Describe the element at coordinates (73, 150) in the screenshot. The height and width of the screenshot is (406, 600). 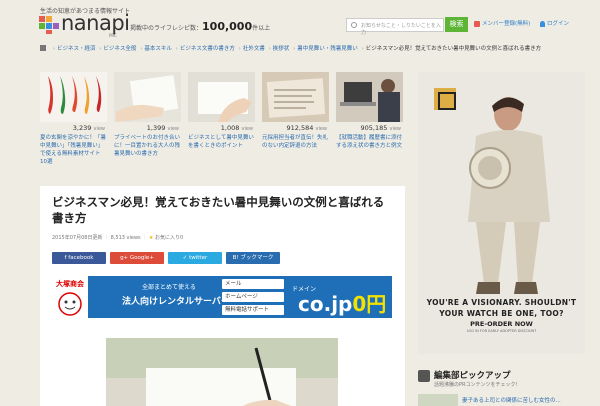
I see `related-title: 夏の玄関を涼やかに！「暑中見舞い」「残暑見舞い」で使える無料素材サイト10選` at that location.